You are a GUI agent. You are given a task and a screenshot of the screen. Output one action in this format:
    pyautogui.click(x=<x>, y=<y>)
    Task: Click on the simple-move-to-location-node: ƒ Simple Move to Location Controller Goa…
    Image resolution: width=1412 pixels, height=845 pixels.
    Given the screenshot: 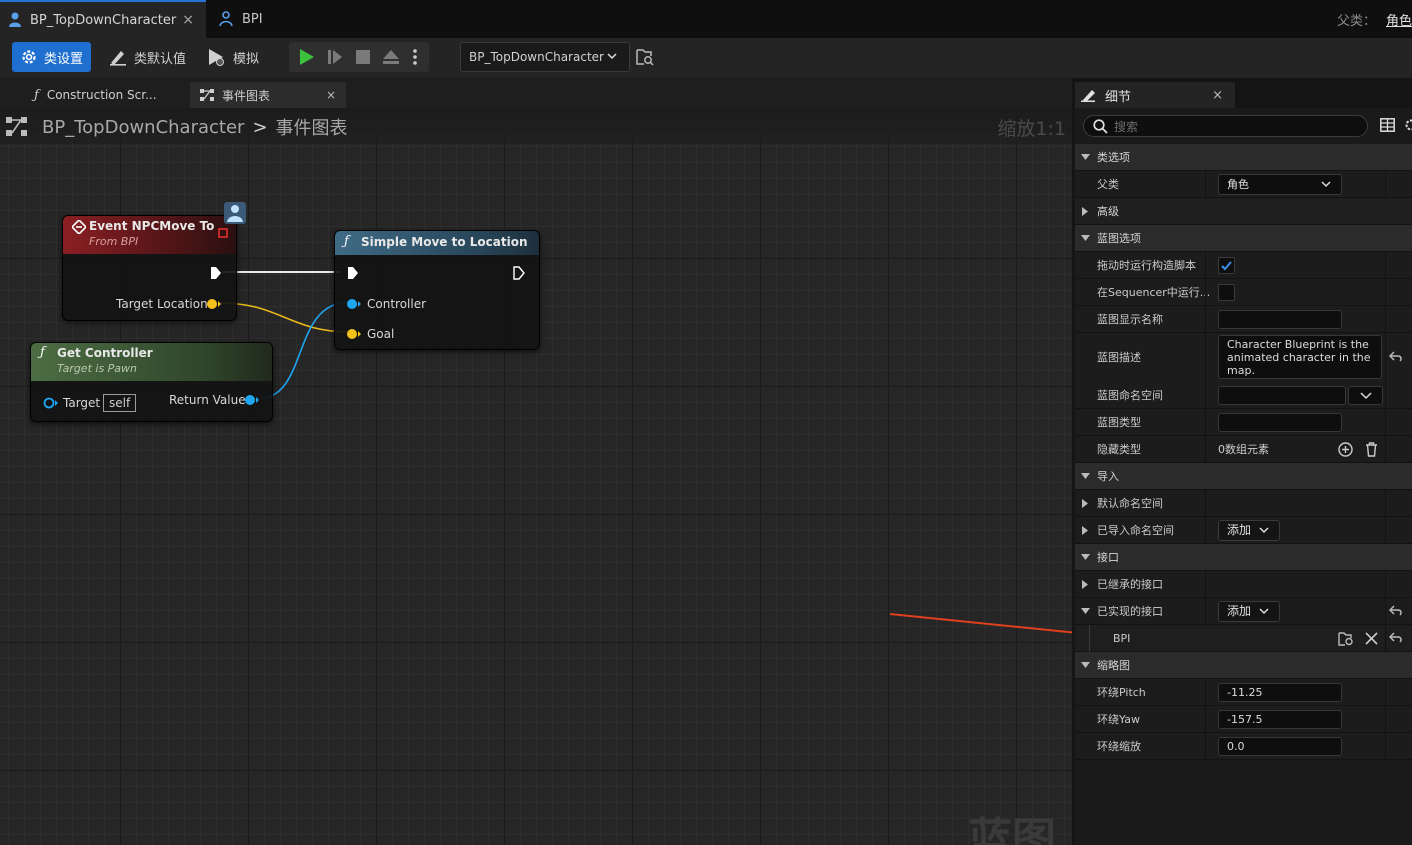 What is the action you would take?
    pyautogui.click(x=437, y=290)
    